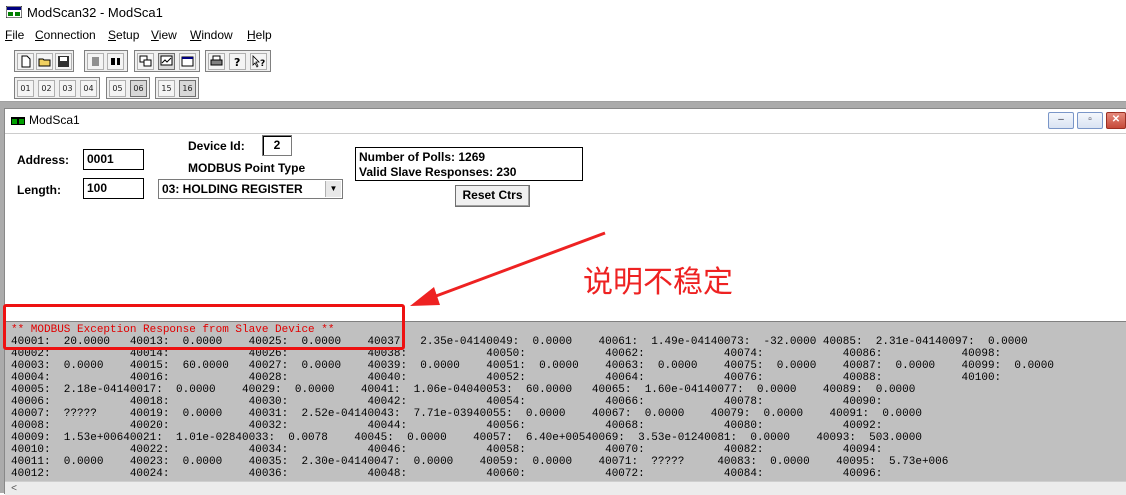 This screenshot has width=1126, height=495. Describe the element at coordinates (187, 88) in the screenshot. I see `write-registers-16-icon: 16` at that location.